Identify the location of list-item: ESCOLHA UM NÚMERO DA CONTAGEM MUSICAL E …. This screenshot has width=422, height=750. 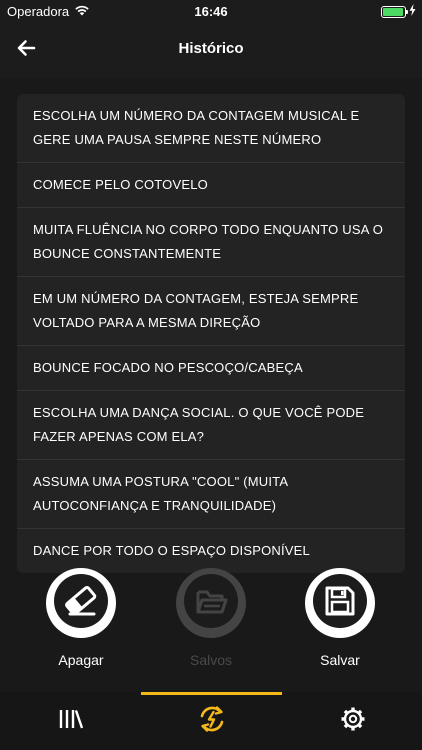
(211, 128).